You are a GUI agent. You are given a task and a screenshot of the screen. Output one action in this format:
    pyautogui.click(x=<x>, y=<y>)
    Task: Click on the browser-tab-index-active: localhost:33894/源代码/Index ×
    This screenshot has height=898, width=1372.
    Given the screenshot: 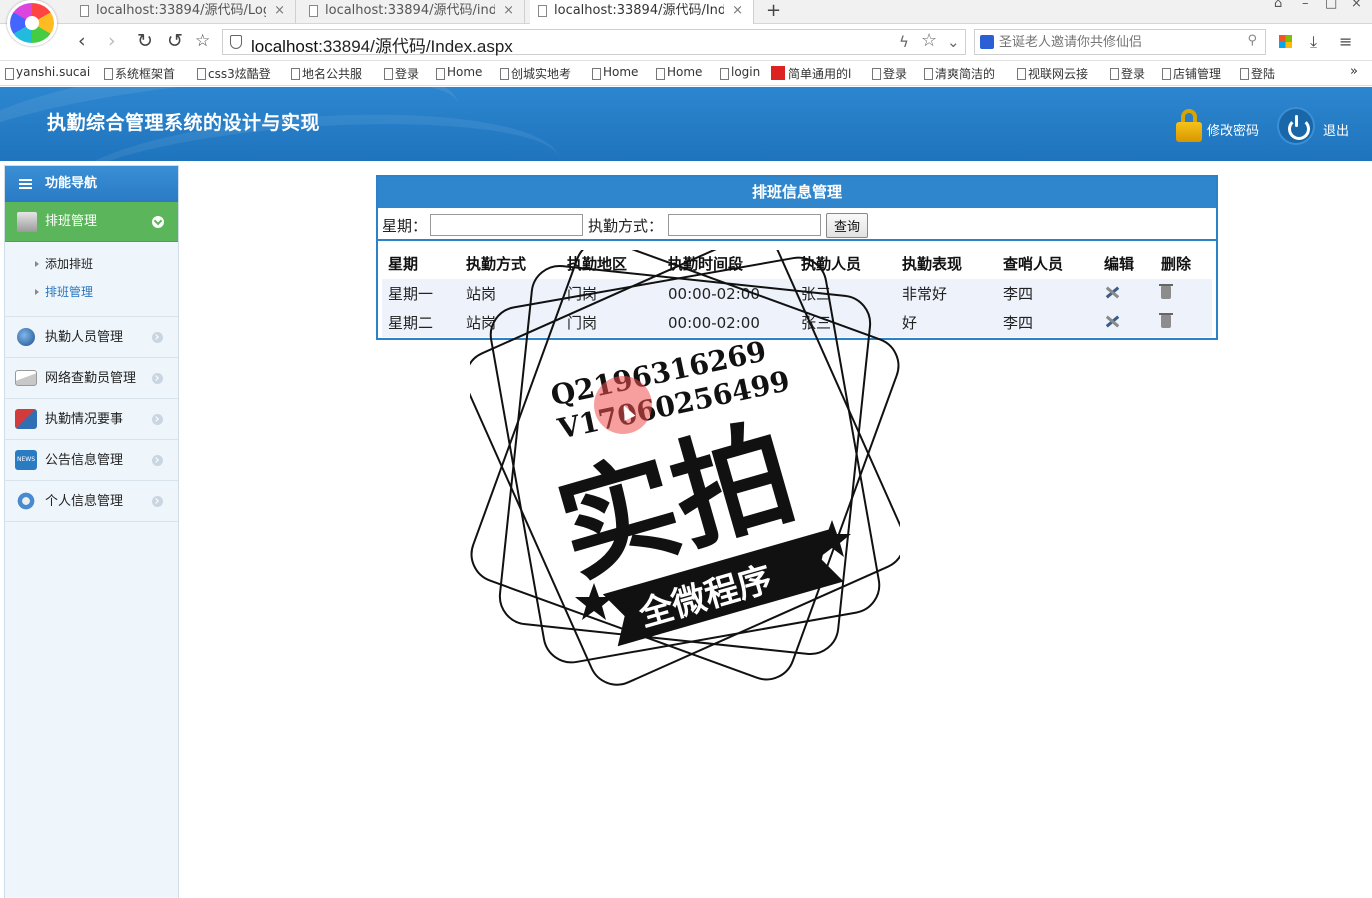 What is the action you would take?
    pyautogui.click(x=642, y=12)
    